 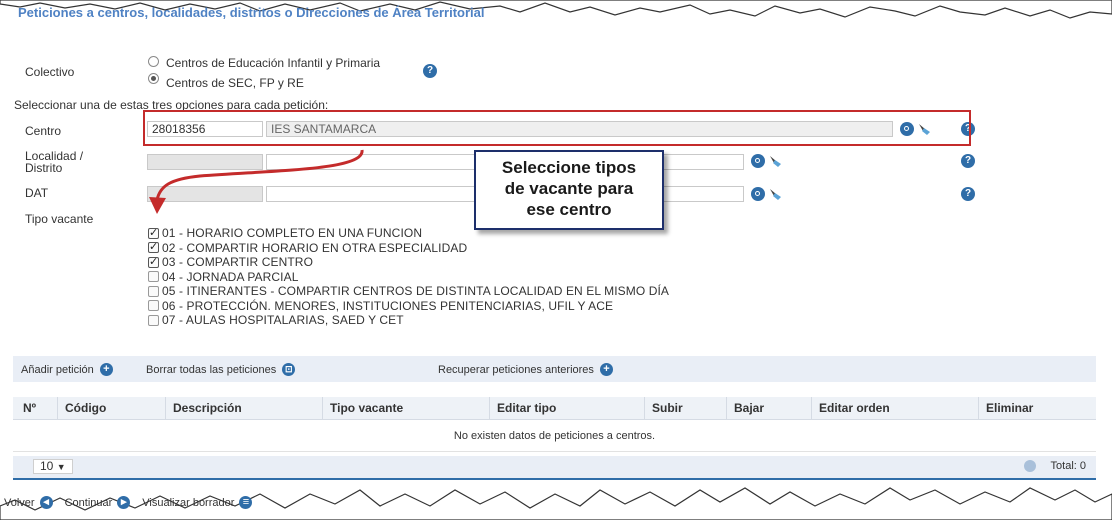 I want to click on table-header-col-descripcion: Descripción, so click(x=207, y=408).